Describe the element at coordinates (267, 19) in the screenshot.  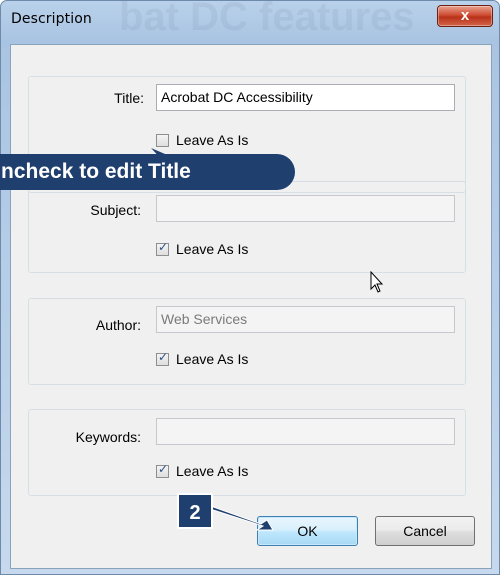
I see `background-ghost-text: bat DC features` at that location.